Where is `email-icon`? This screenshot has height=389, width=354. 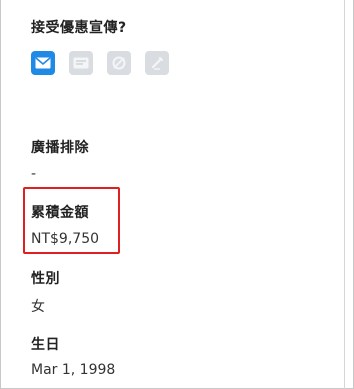 email-icon is located at coordinates (43, 63).